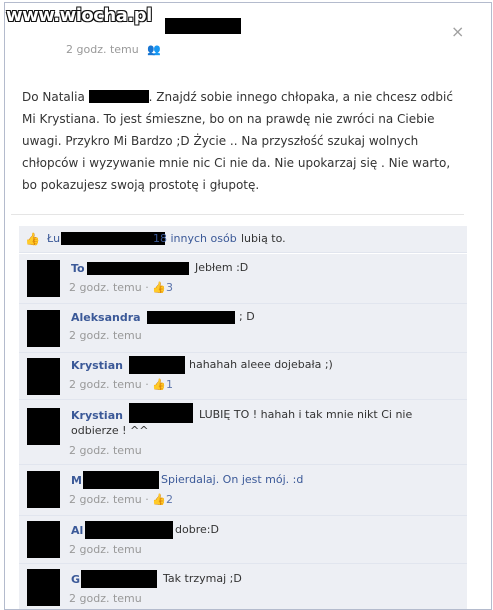  I want to click on likes-suffix: lubią to., so click(263, 238).